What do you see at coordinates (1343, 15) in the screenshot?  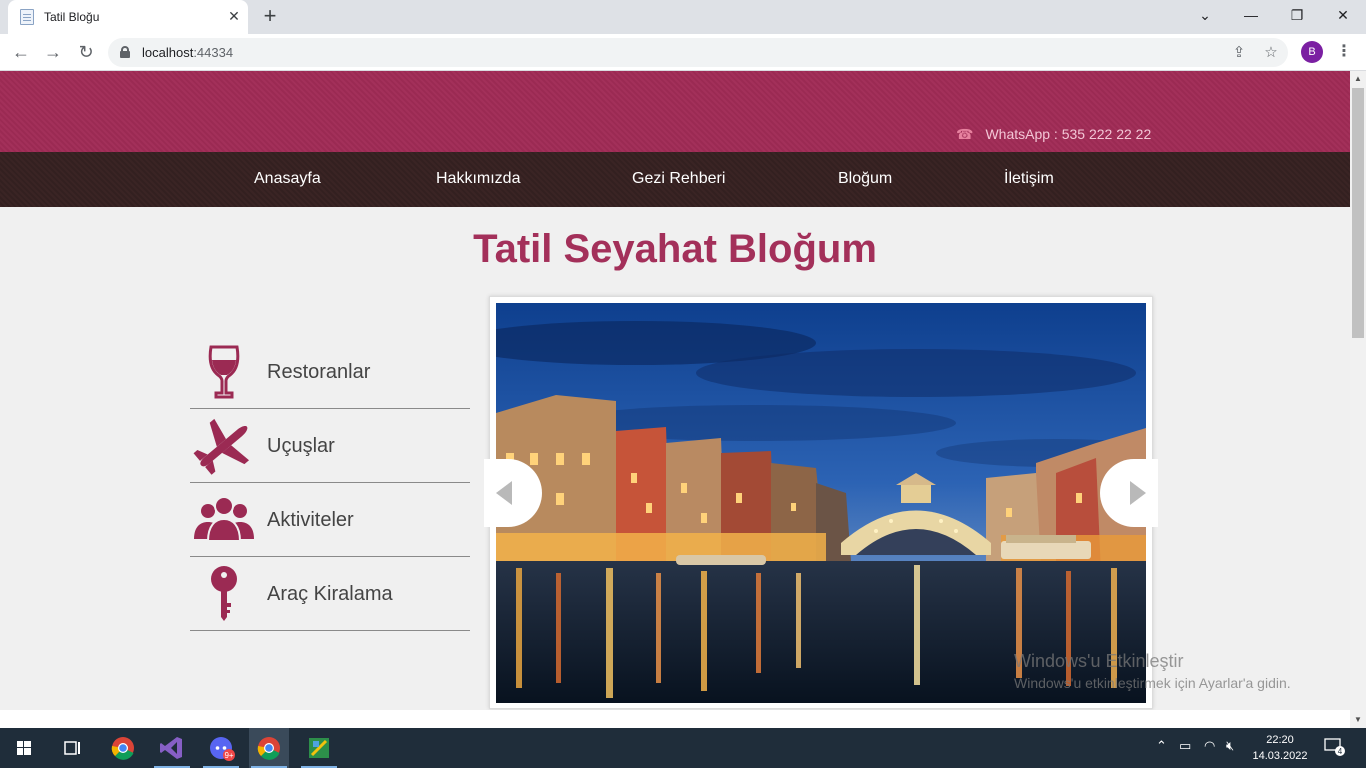 I see `close-window-icon: ✕` at bounding box center [1343, 15].